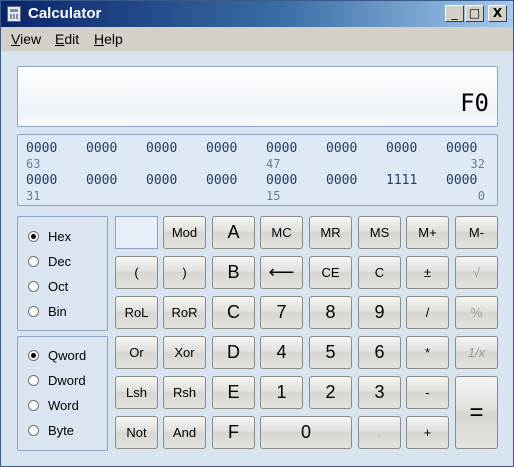  What do you see at coordinates (136, 272) in the screenshot?
I see `left-paren-button: (` at bounding box center [136, 272].